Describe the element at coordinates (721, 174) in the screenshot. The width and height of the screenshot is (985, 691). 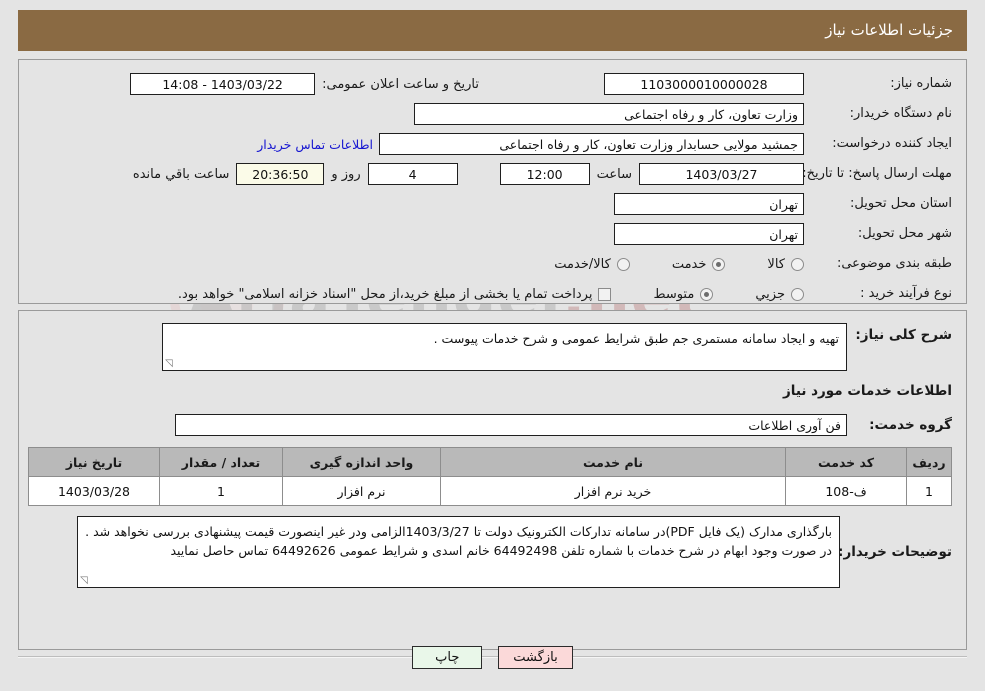
I see `deadline-date-value: 1403/03/27` at that location.